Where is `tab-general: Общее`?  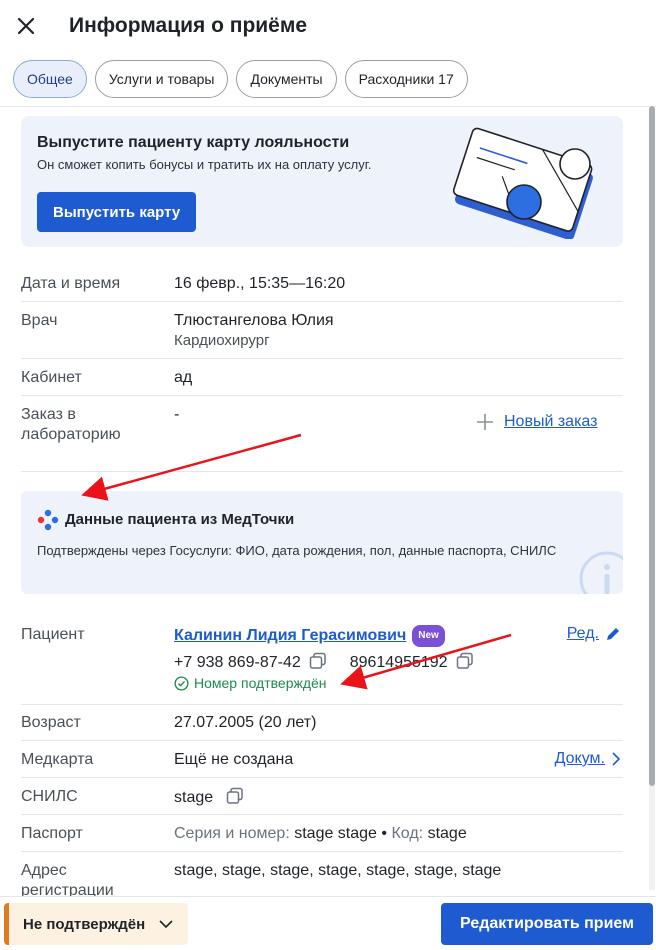 tab-general: Общее is located at coordinates (50, 79).